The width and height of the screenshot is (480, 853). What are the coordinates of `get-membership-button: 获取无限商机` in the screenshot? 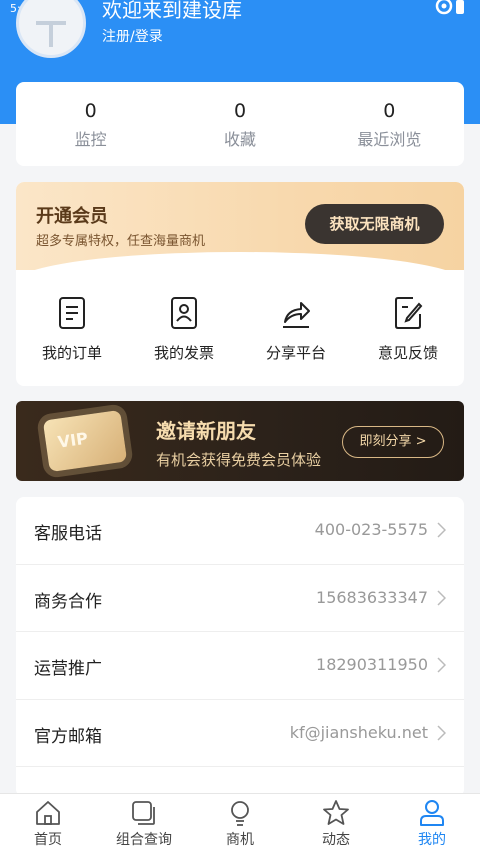 It's located at (374, 224).